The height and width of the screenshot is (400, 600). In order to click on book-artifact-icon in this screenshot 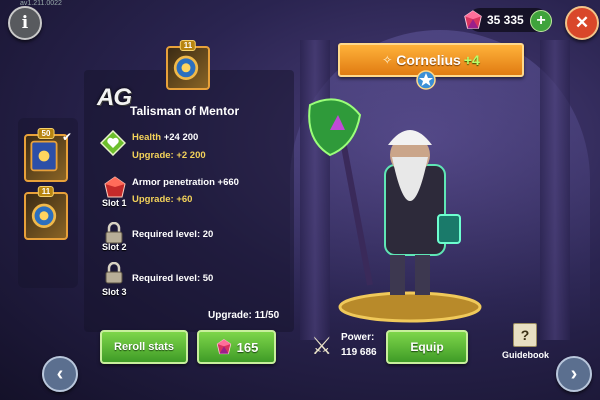, I will do `click(44, 156)`.